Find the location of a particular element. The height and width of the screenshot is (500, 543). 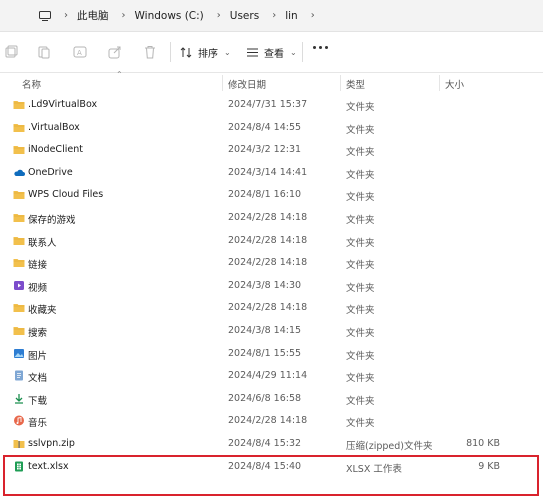

file-name: 图片 is located at coordinates (38, 356).